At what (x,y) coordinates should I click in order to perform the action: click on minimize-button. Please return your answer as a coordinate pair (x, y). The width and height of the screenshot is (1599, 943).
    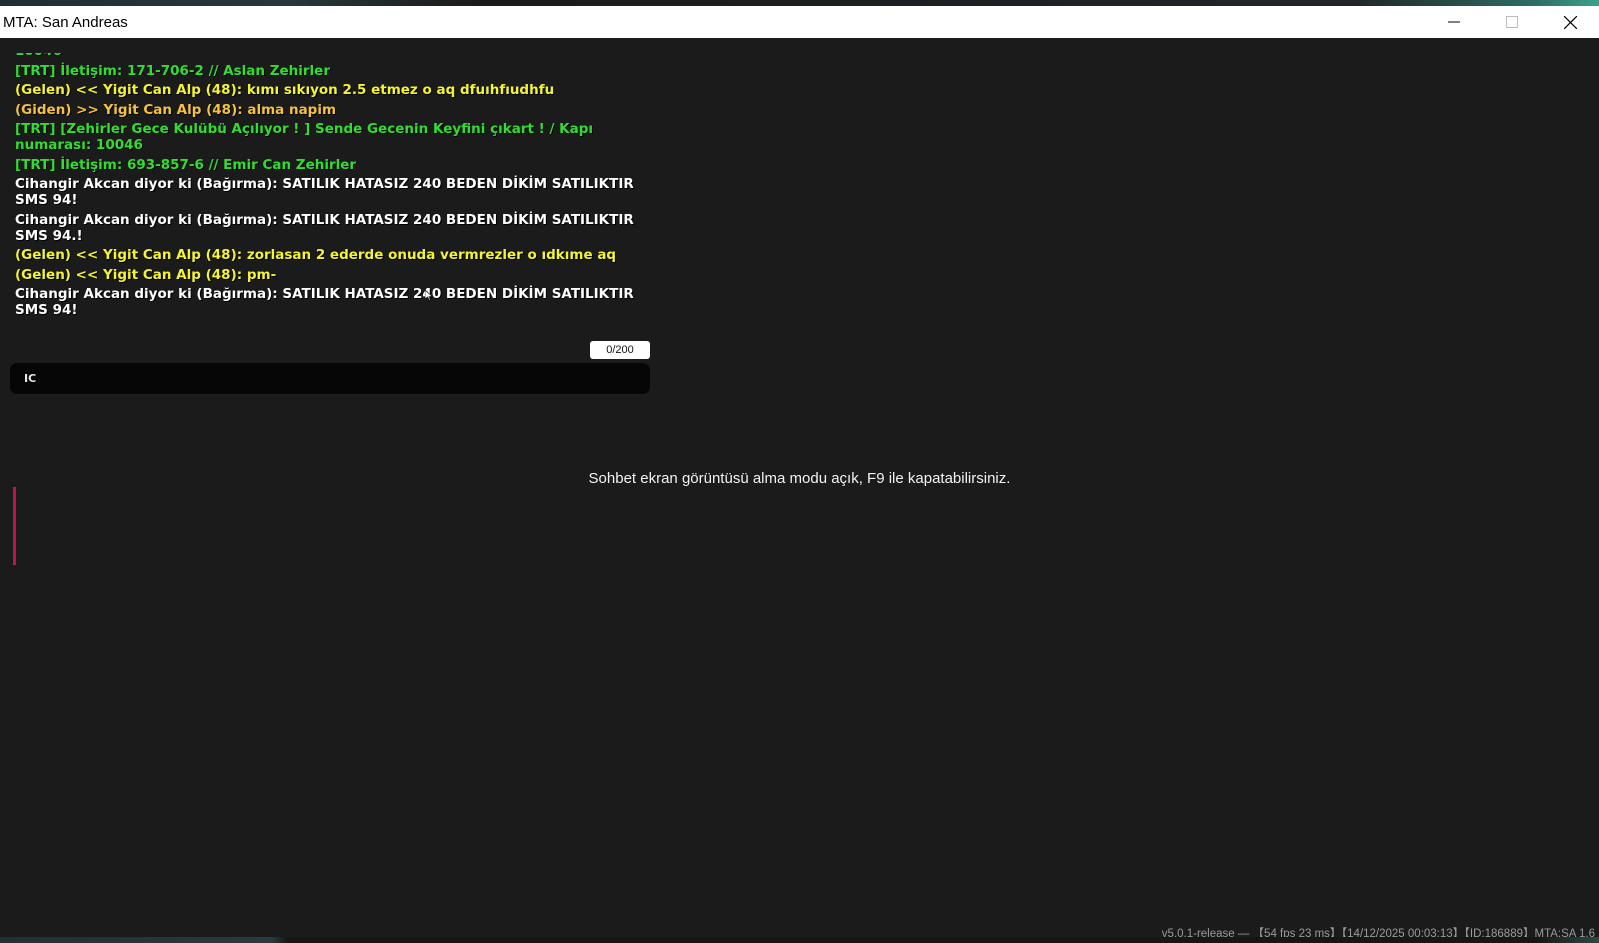
    Looking at the image, I should click on (1454, 22).